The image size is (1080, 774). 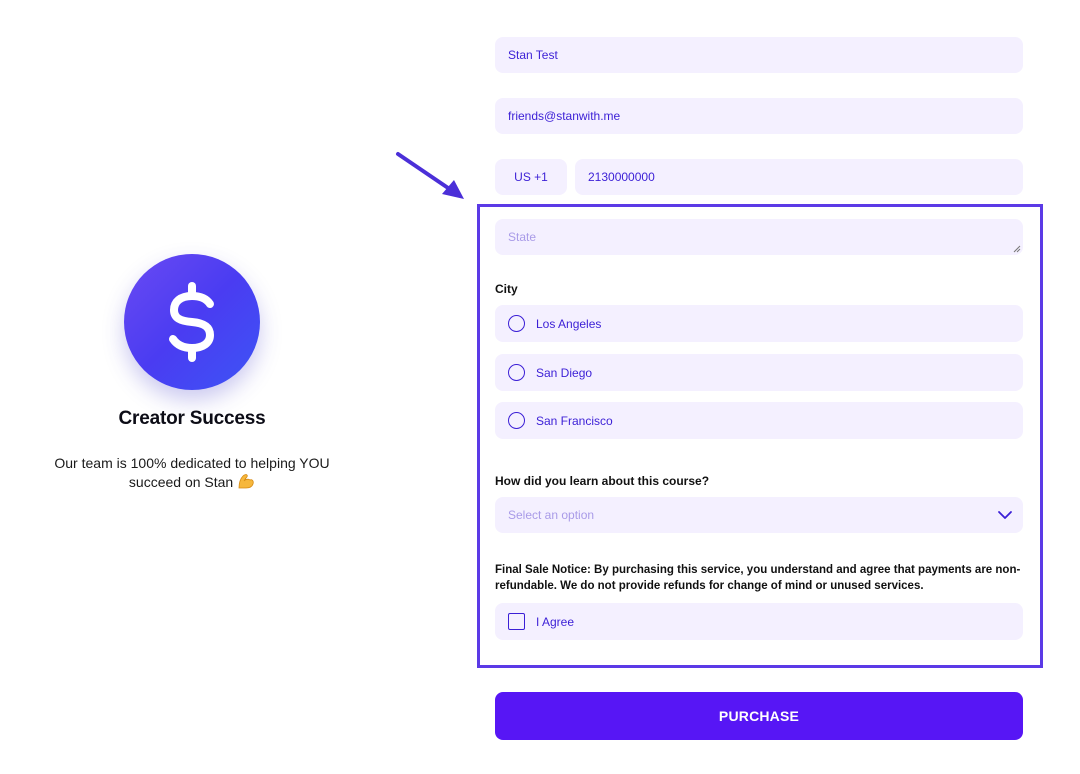 What do you see at coordinates (759, 420) in the screenshot?
I see `city-option-san-francisco: San Francisco` at bounding box center [759, 420].